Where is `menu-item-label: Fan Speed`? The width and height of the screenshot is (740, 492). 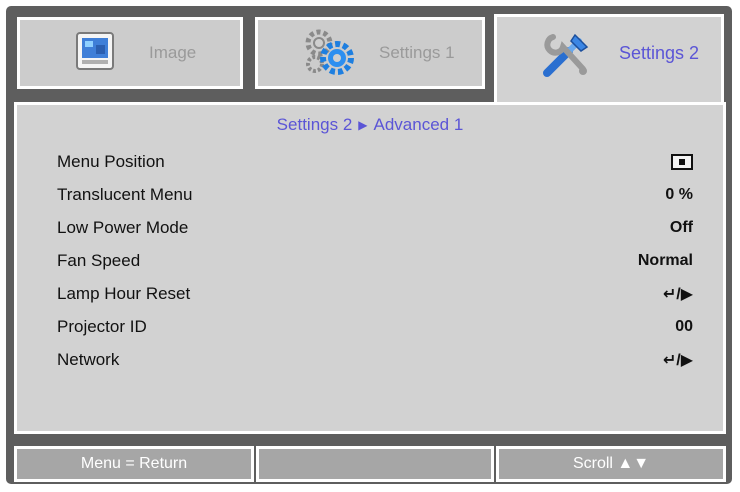 menu-item-label: Fan Speed is located at coordinates (99, 260).